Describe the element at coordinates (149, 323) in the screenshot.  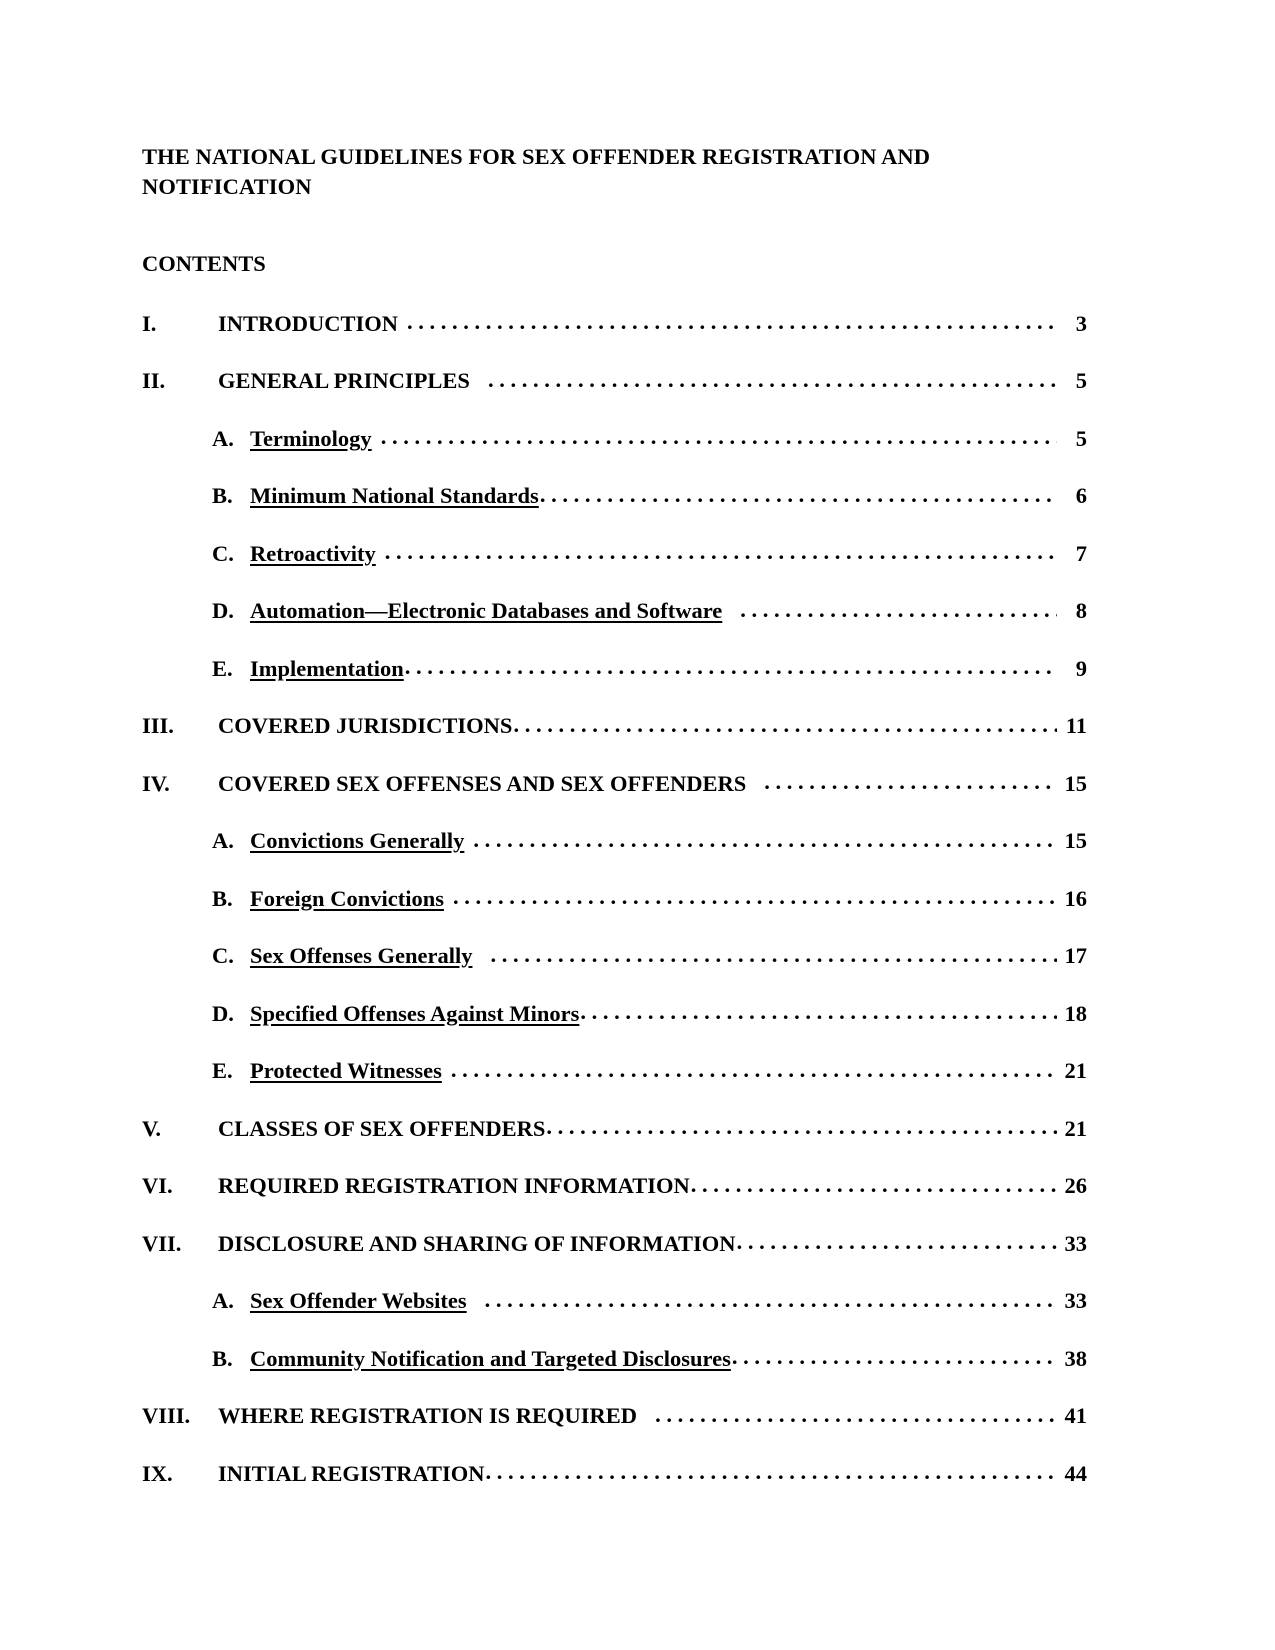
I see `toc-entry-number: I.` at that location.